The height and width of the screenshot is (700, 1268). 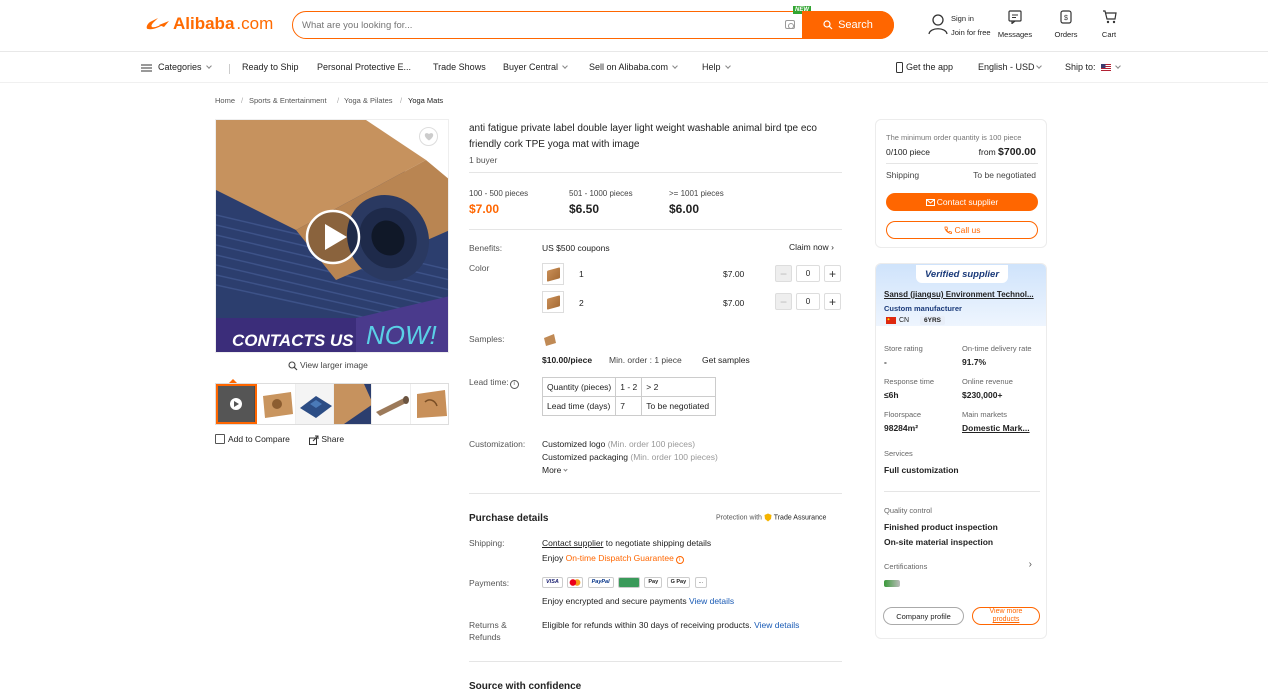 I want to click on compare-checkbox, so click(x=220, y=439).